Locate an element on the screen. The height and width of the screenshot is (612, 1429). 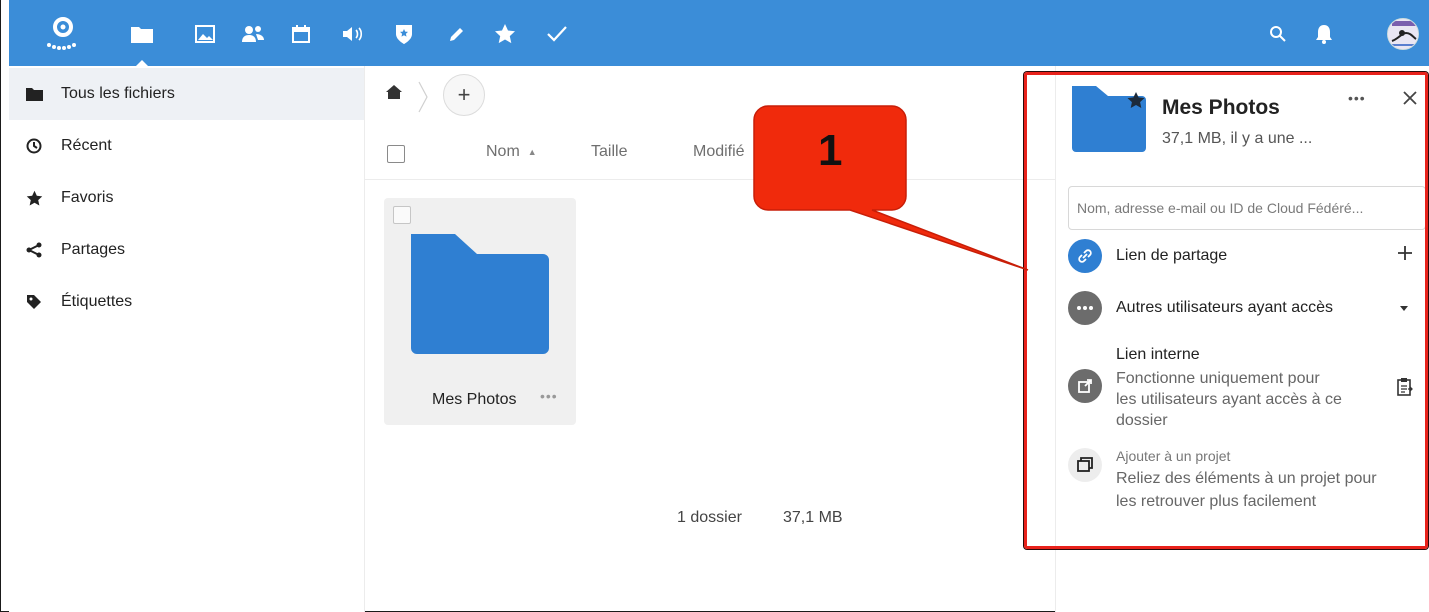
top-header is located at coordinates (719, 33).